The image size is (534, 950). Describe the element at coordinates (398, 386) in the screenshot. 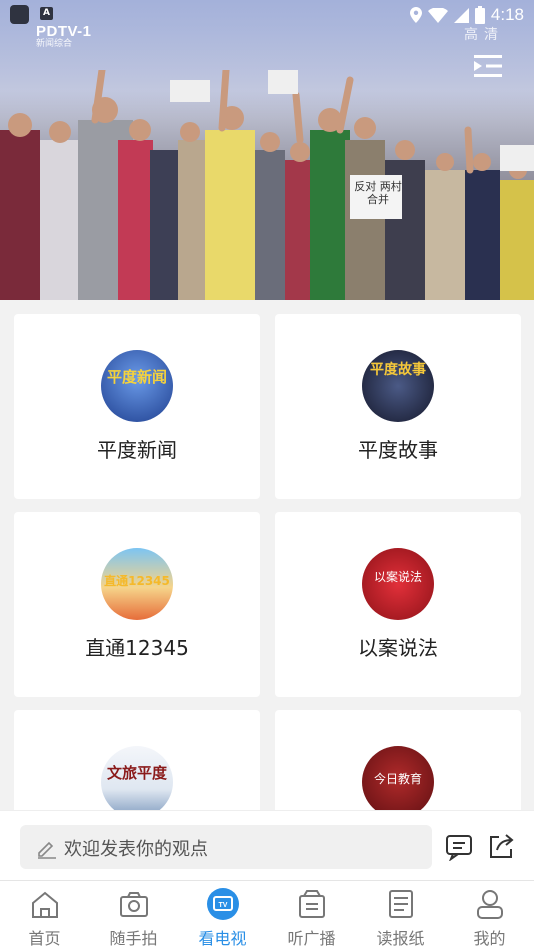

I see `program-thumbnail: 平度故事` at that location.